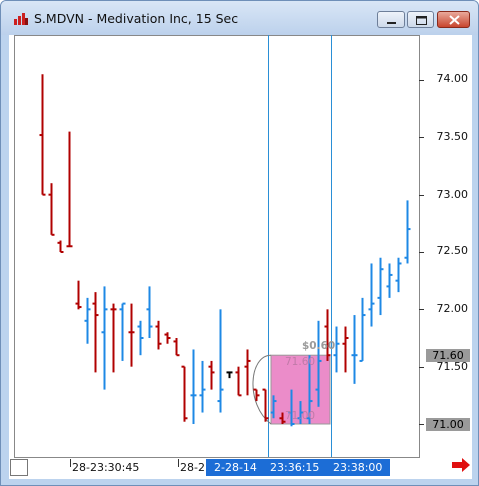 The image size is (479, 486). I want to click on close-button, so click(453, 19).